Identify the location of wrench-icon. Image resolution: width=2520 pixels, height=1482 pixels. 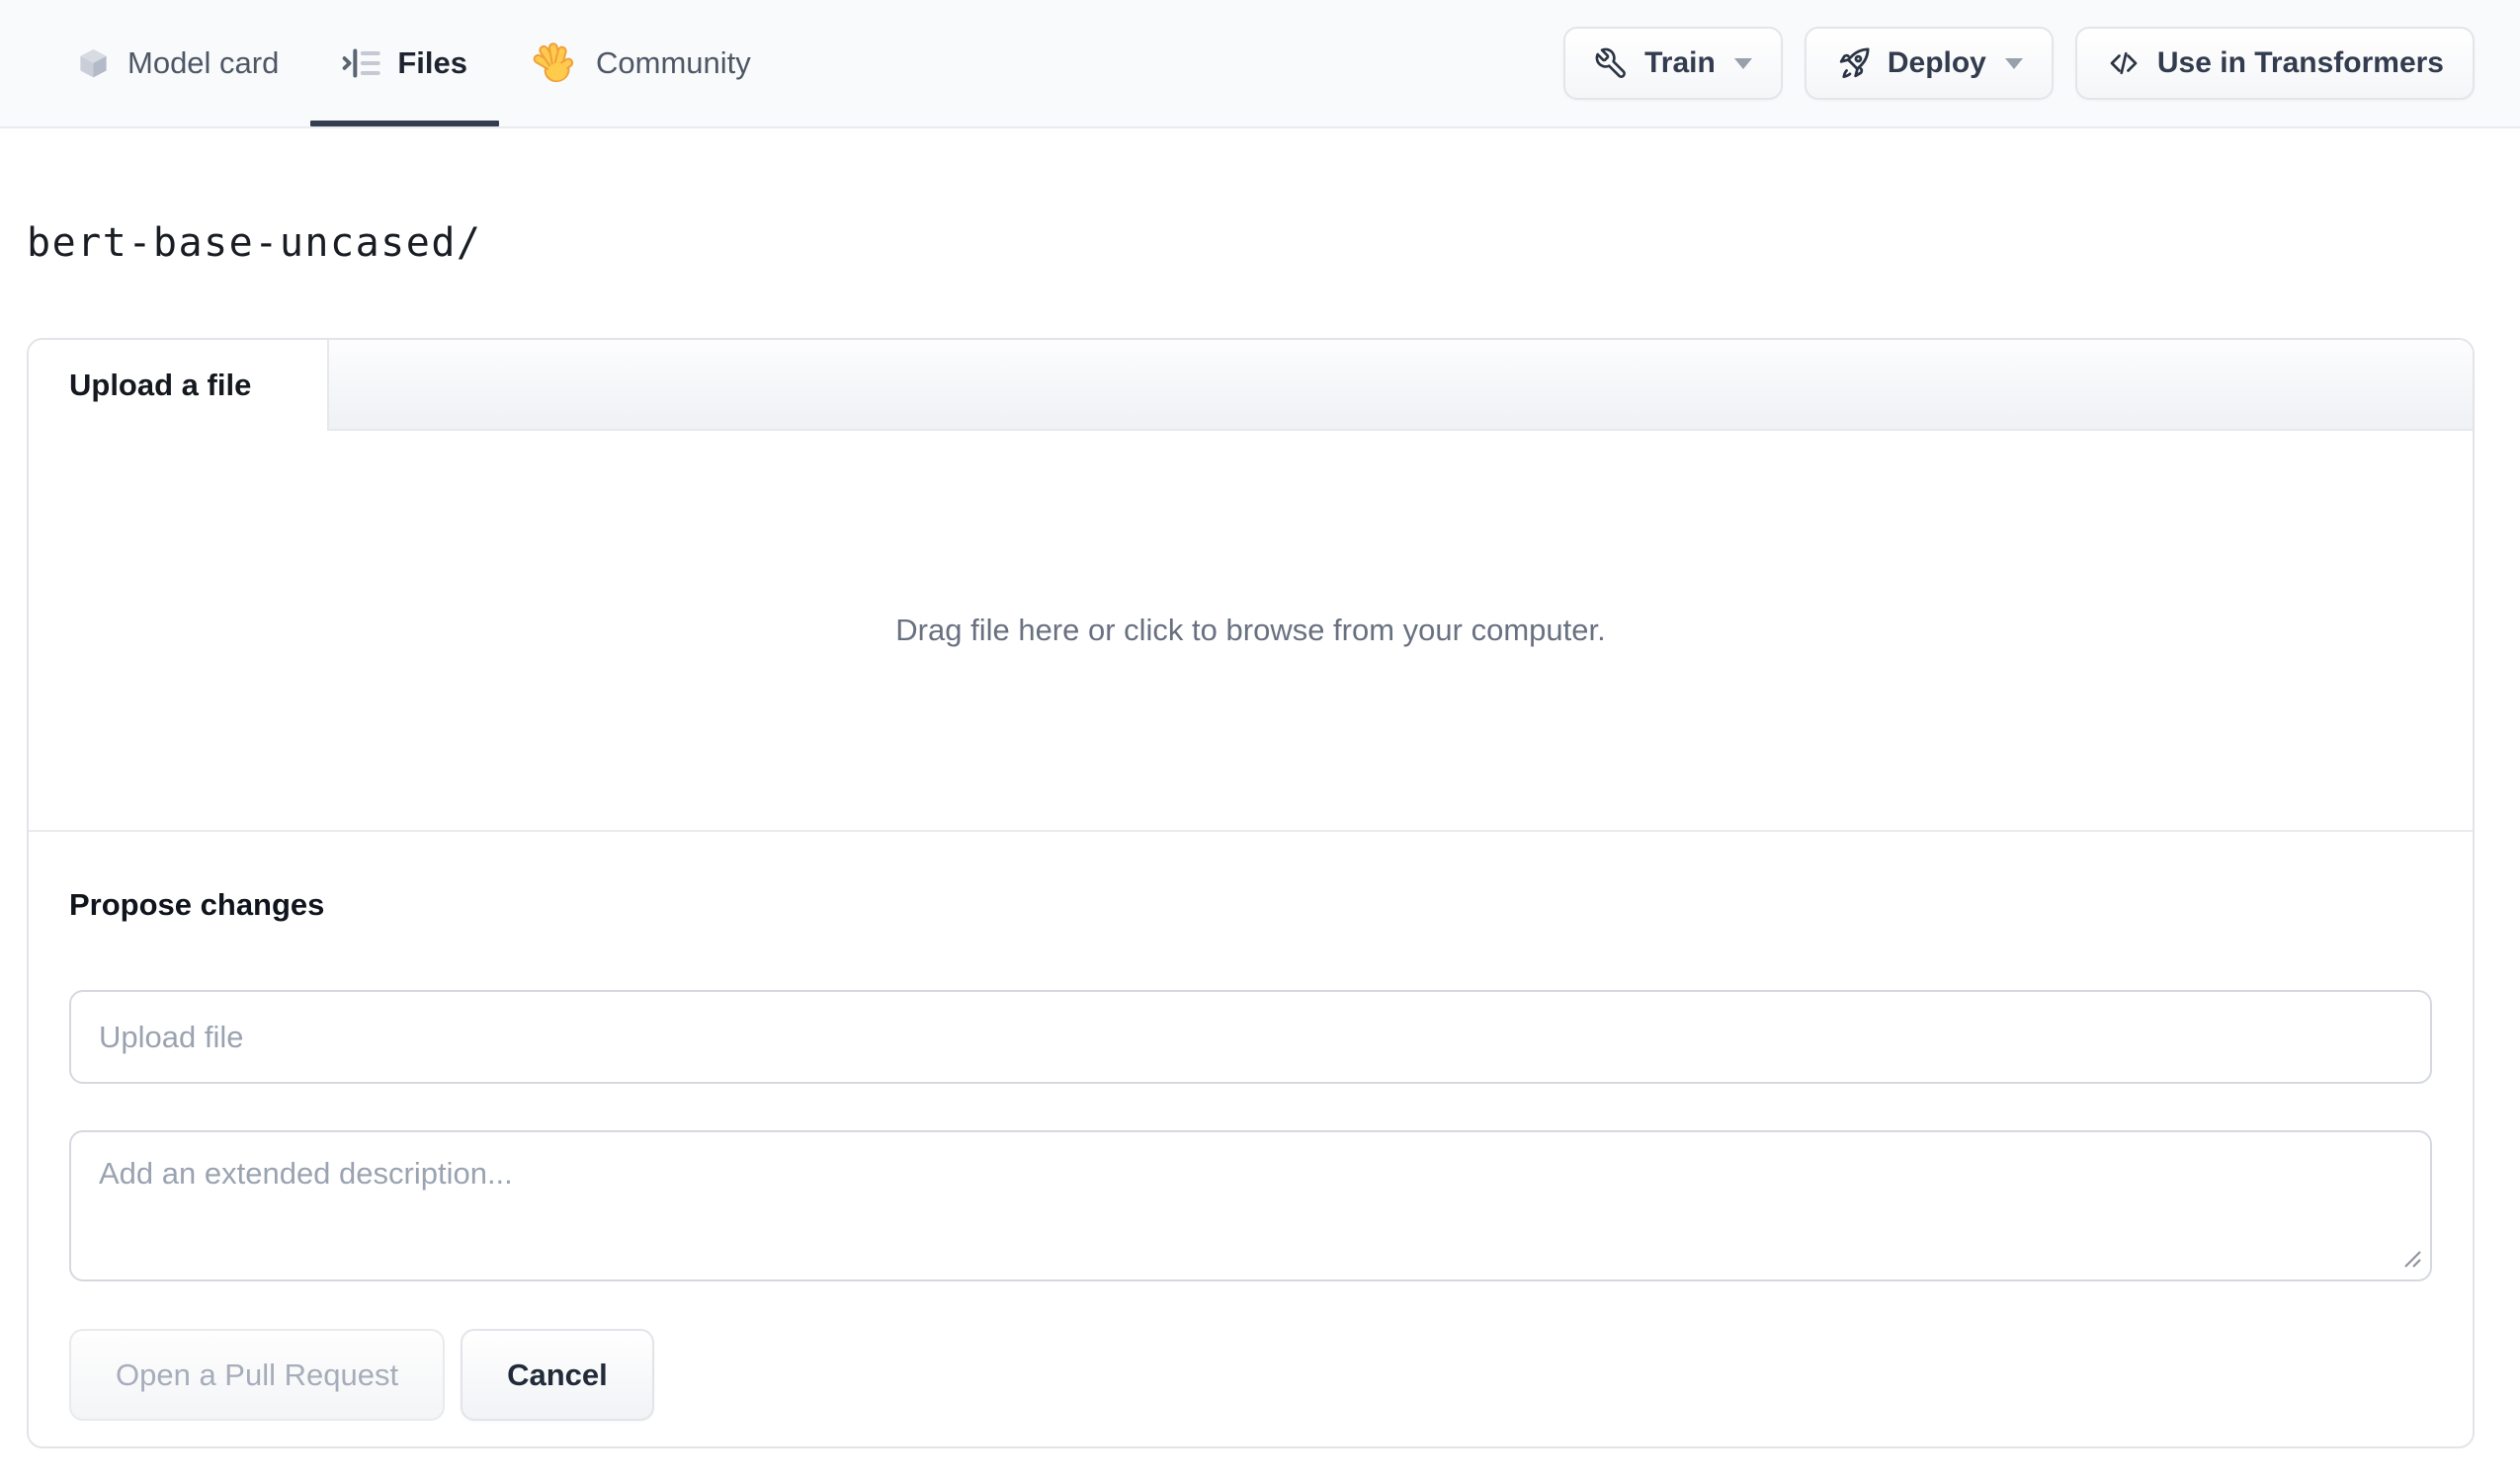
(1611, 62).